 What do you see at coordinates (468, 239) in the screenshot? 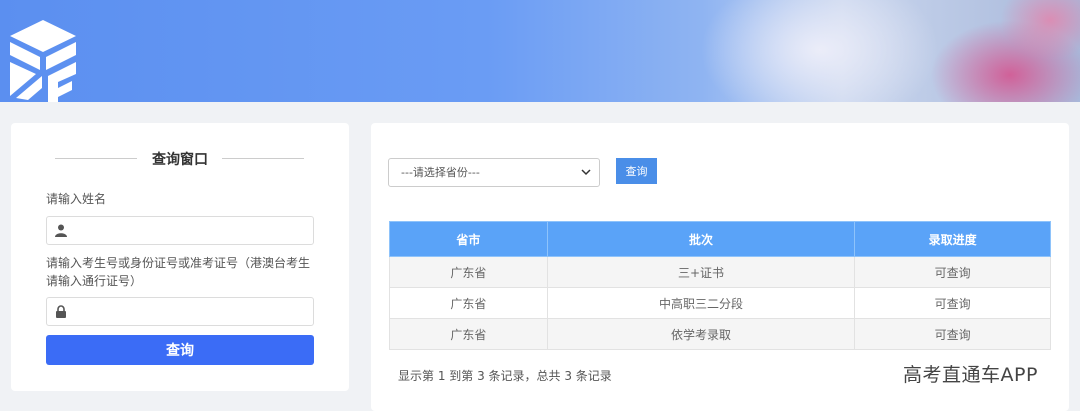
I see `header-province: 省市` at bounding box center [468, 239].